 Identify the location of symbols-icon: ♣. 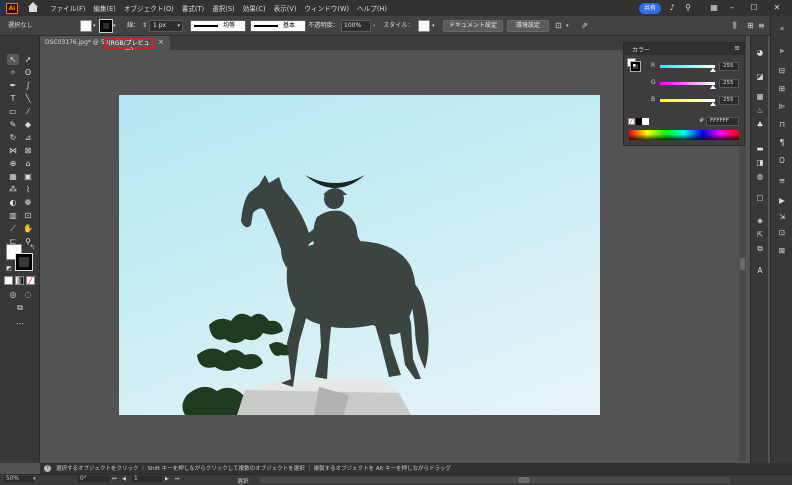
(760, 125).